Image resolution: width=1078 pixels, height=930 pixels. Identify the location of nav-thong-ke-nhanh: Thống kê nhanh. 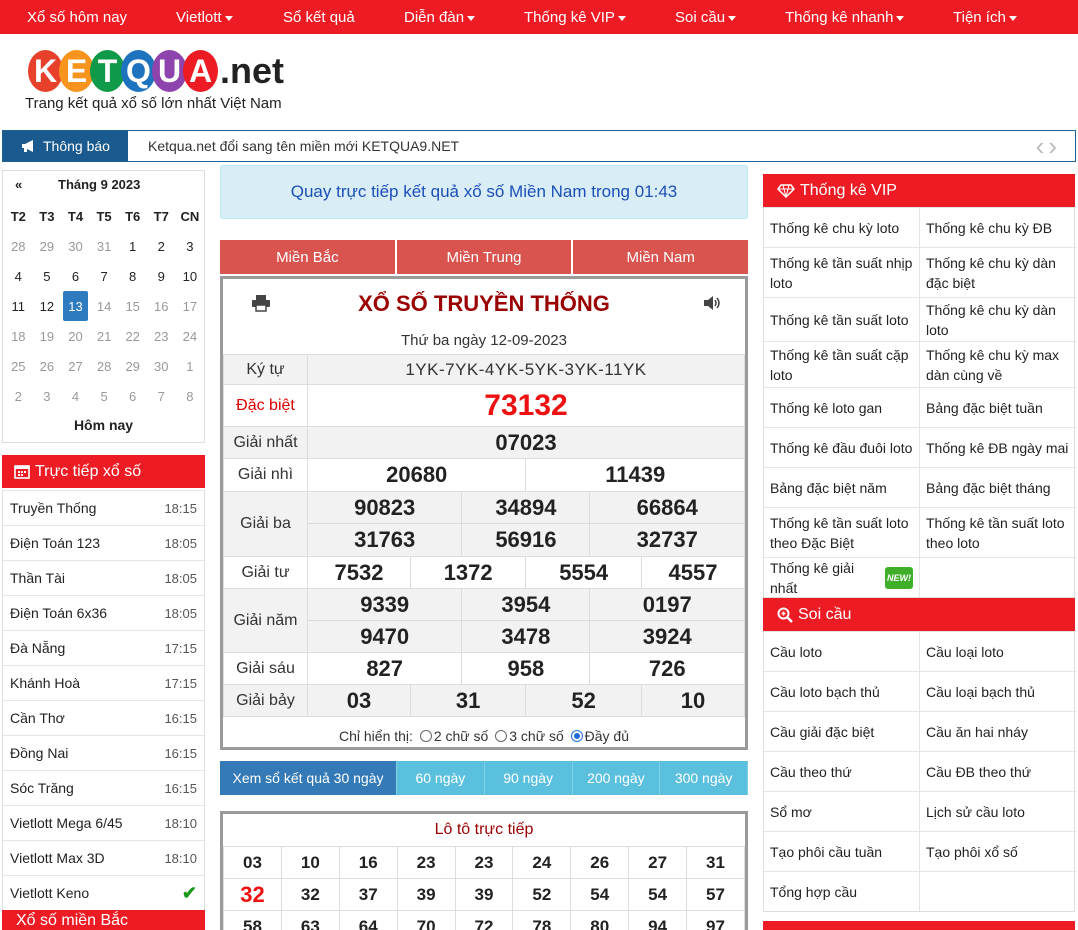
(845, 17).